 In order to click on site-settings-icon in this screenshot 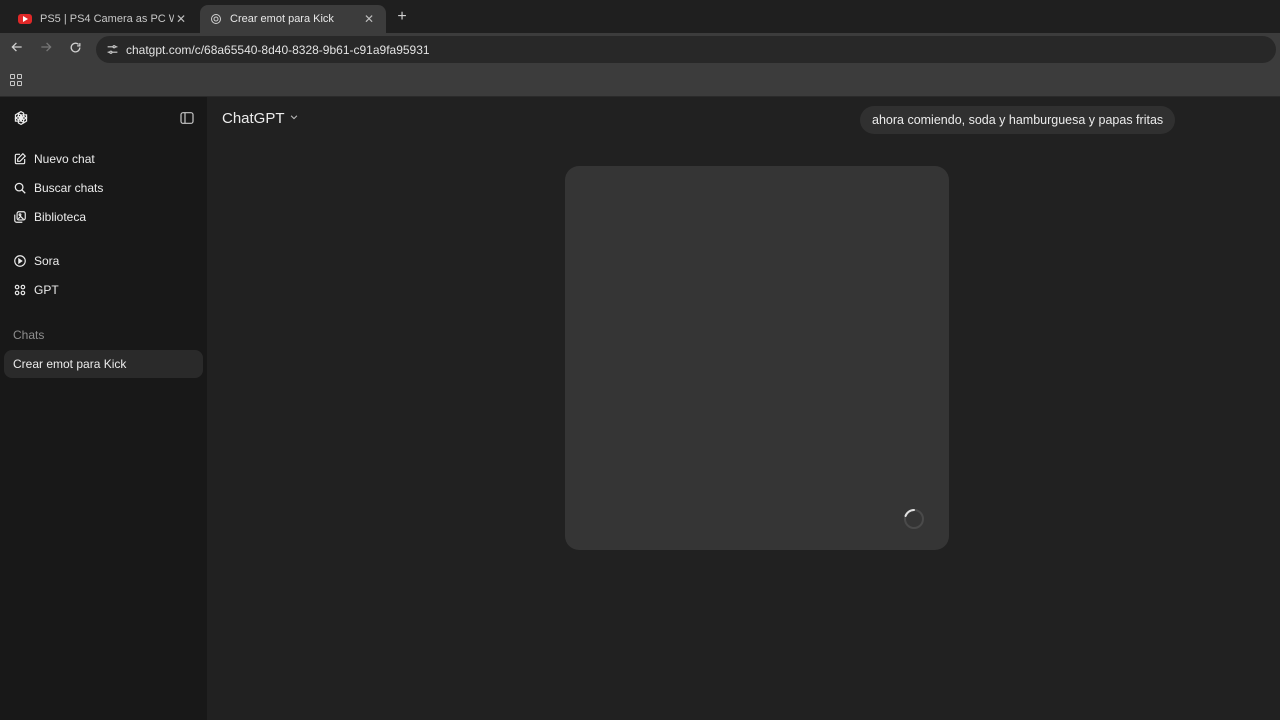, I will do `click(112, 50)`.